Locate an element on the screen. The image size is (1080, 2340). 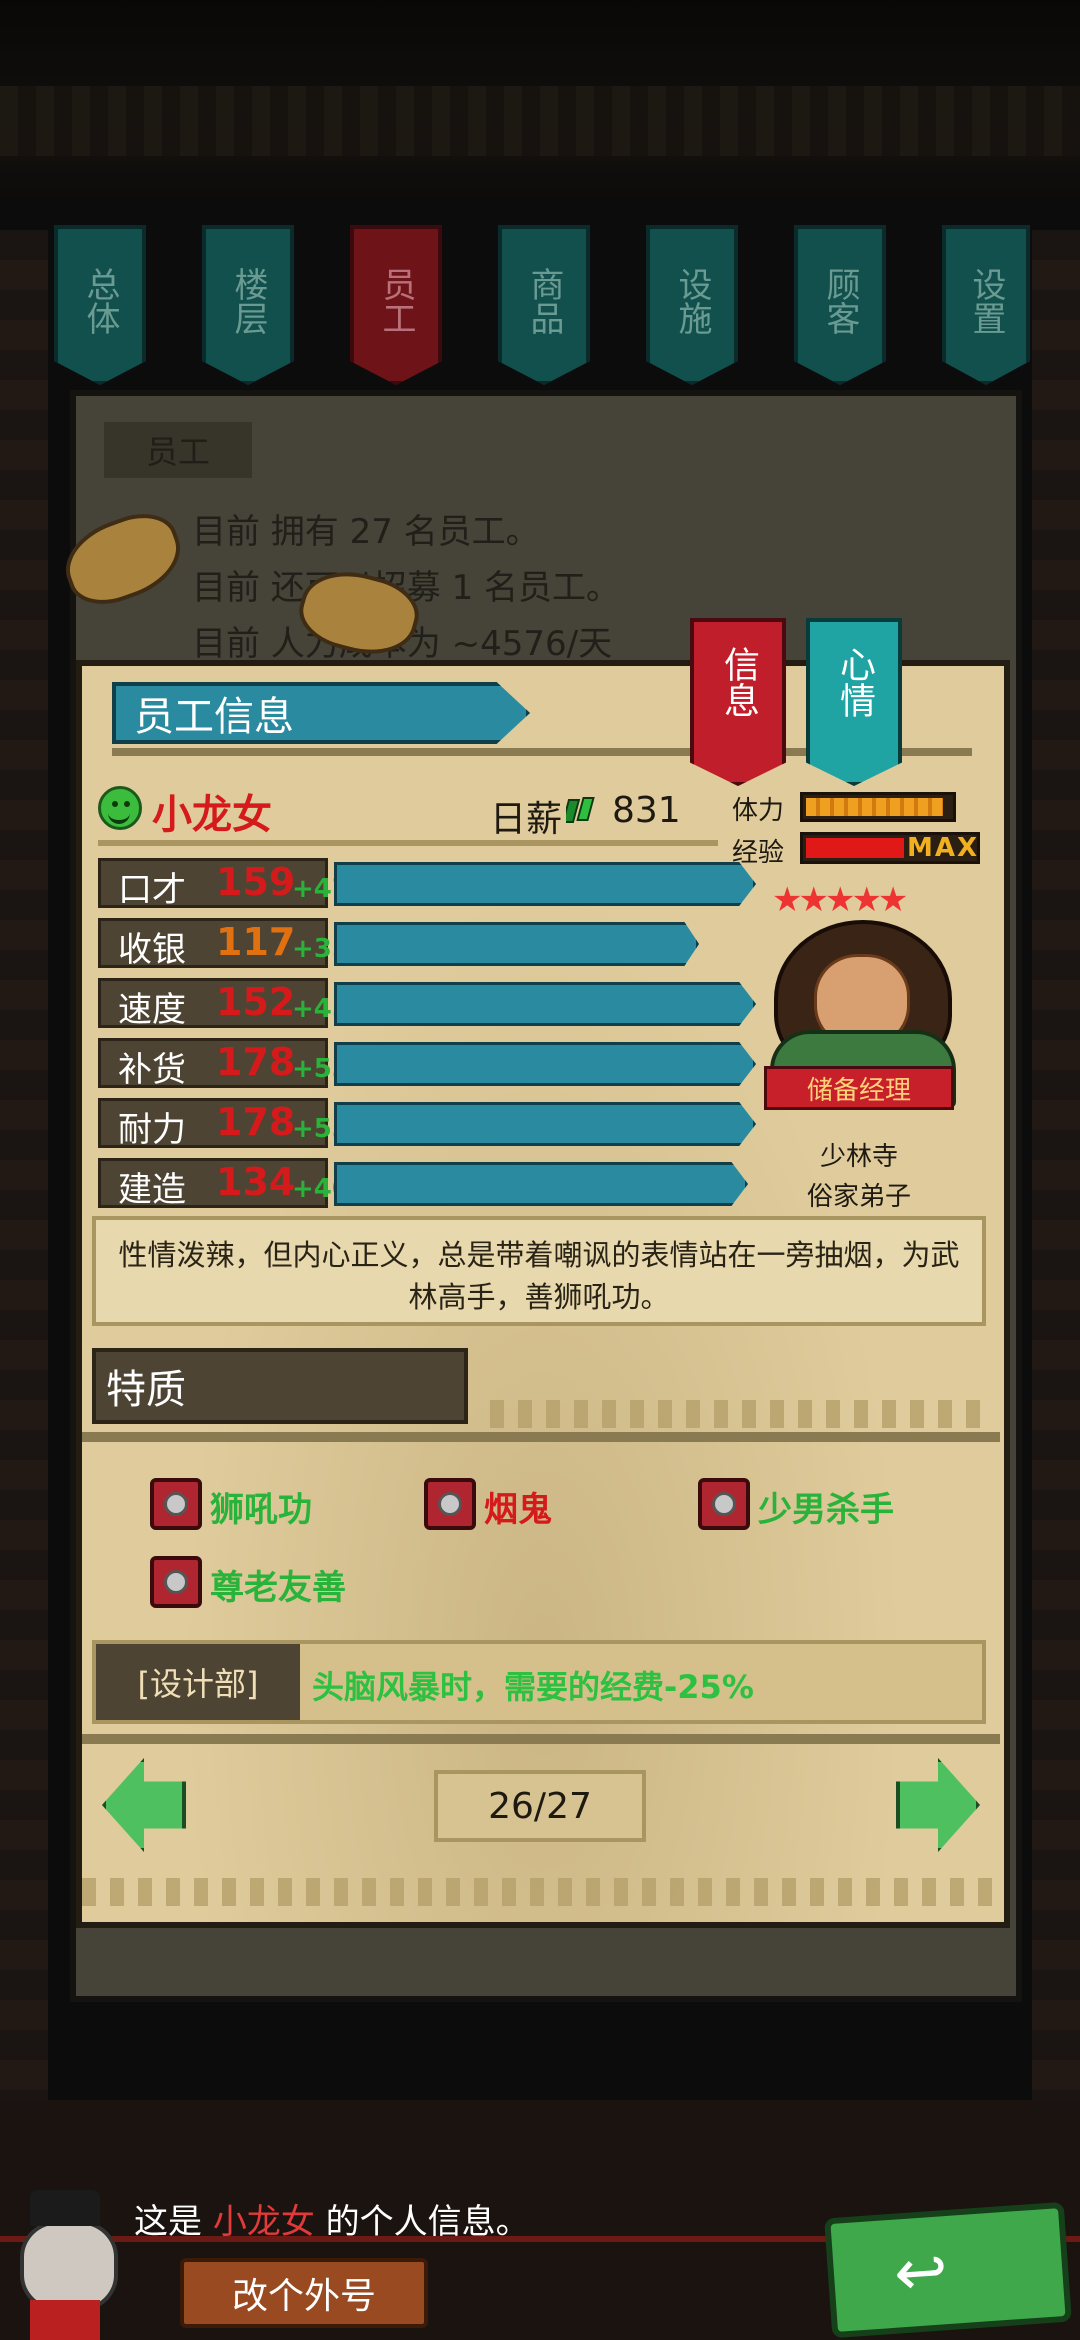
tab-goods: 商品 is located at coordinates (544, 305).